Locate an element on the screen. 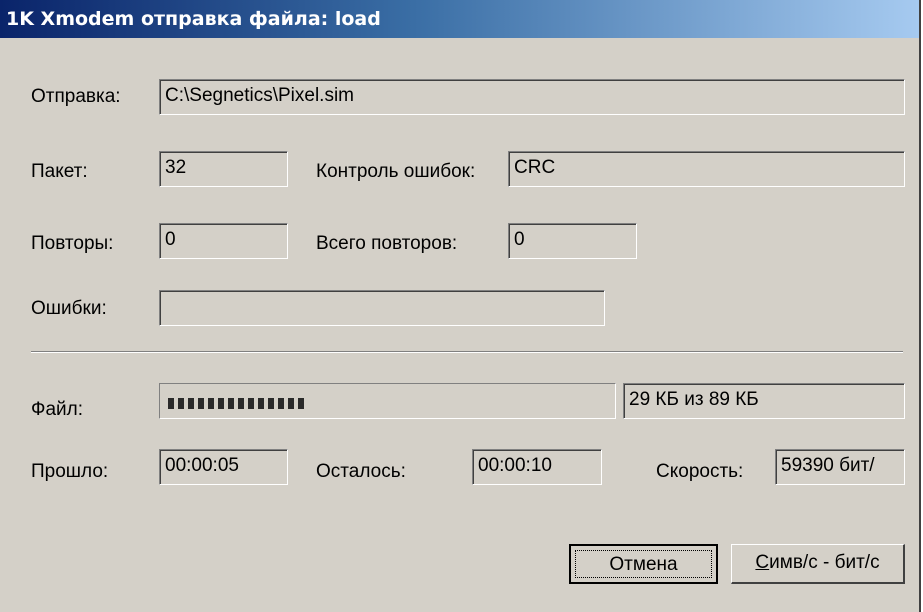 Image resolution: width=923 pixels, height=612 pixels. cancel-button-label: Отмена is located at coordinates (643, 564).